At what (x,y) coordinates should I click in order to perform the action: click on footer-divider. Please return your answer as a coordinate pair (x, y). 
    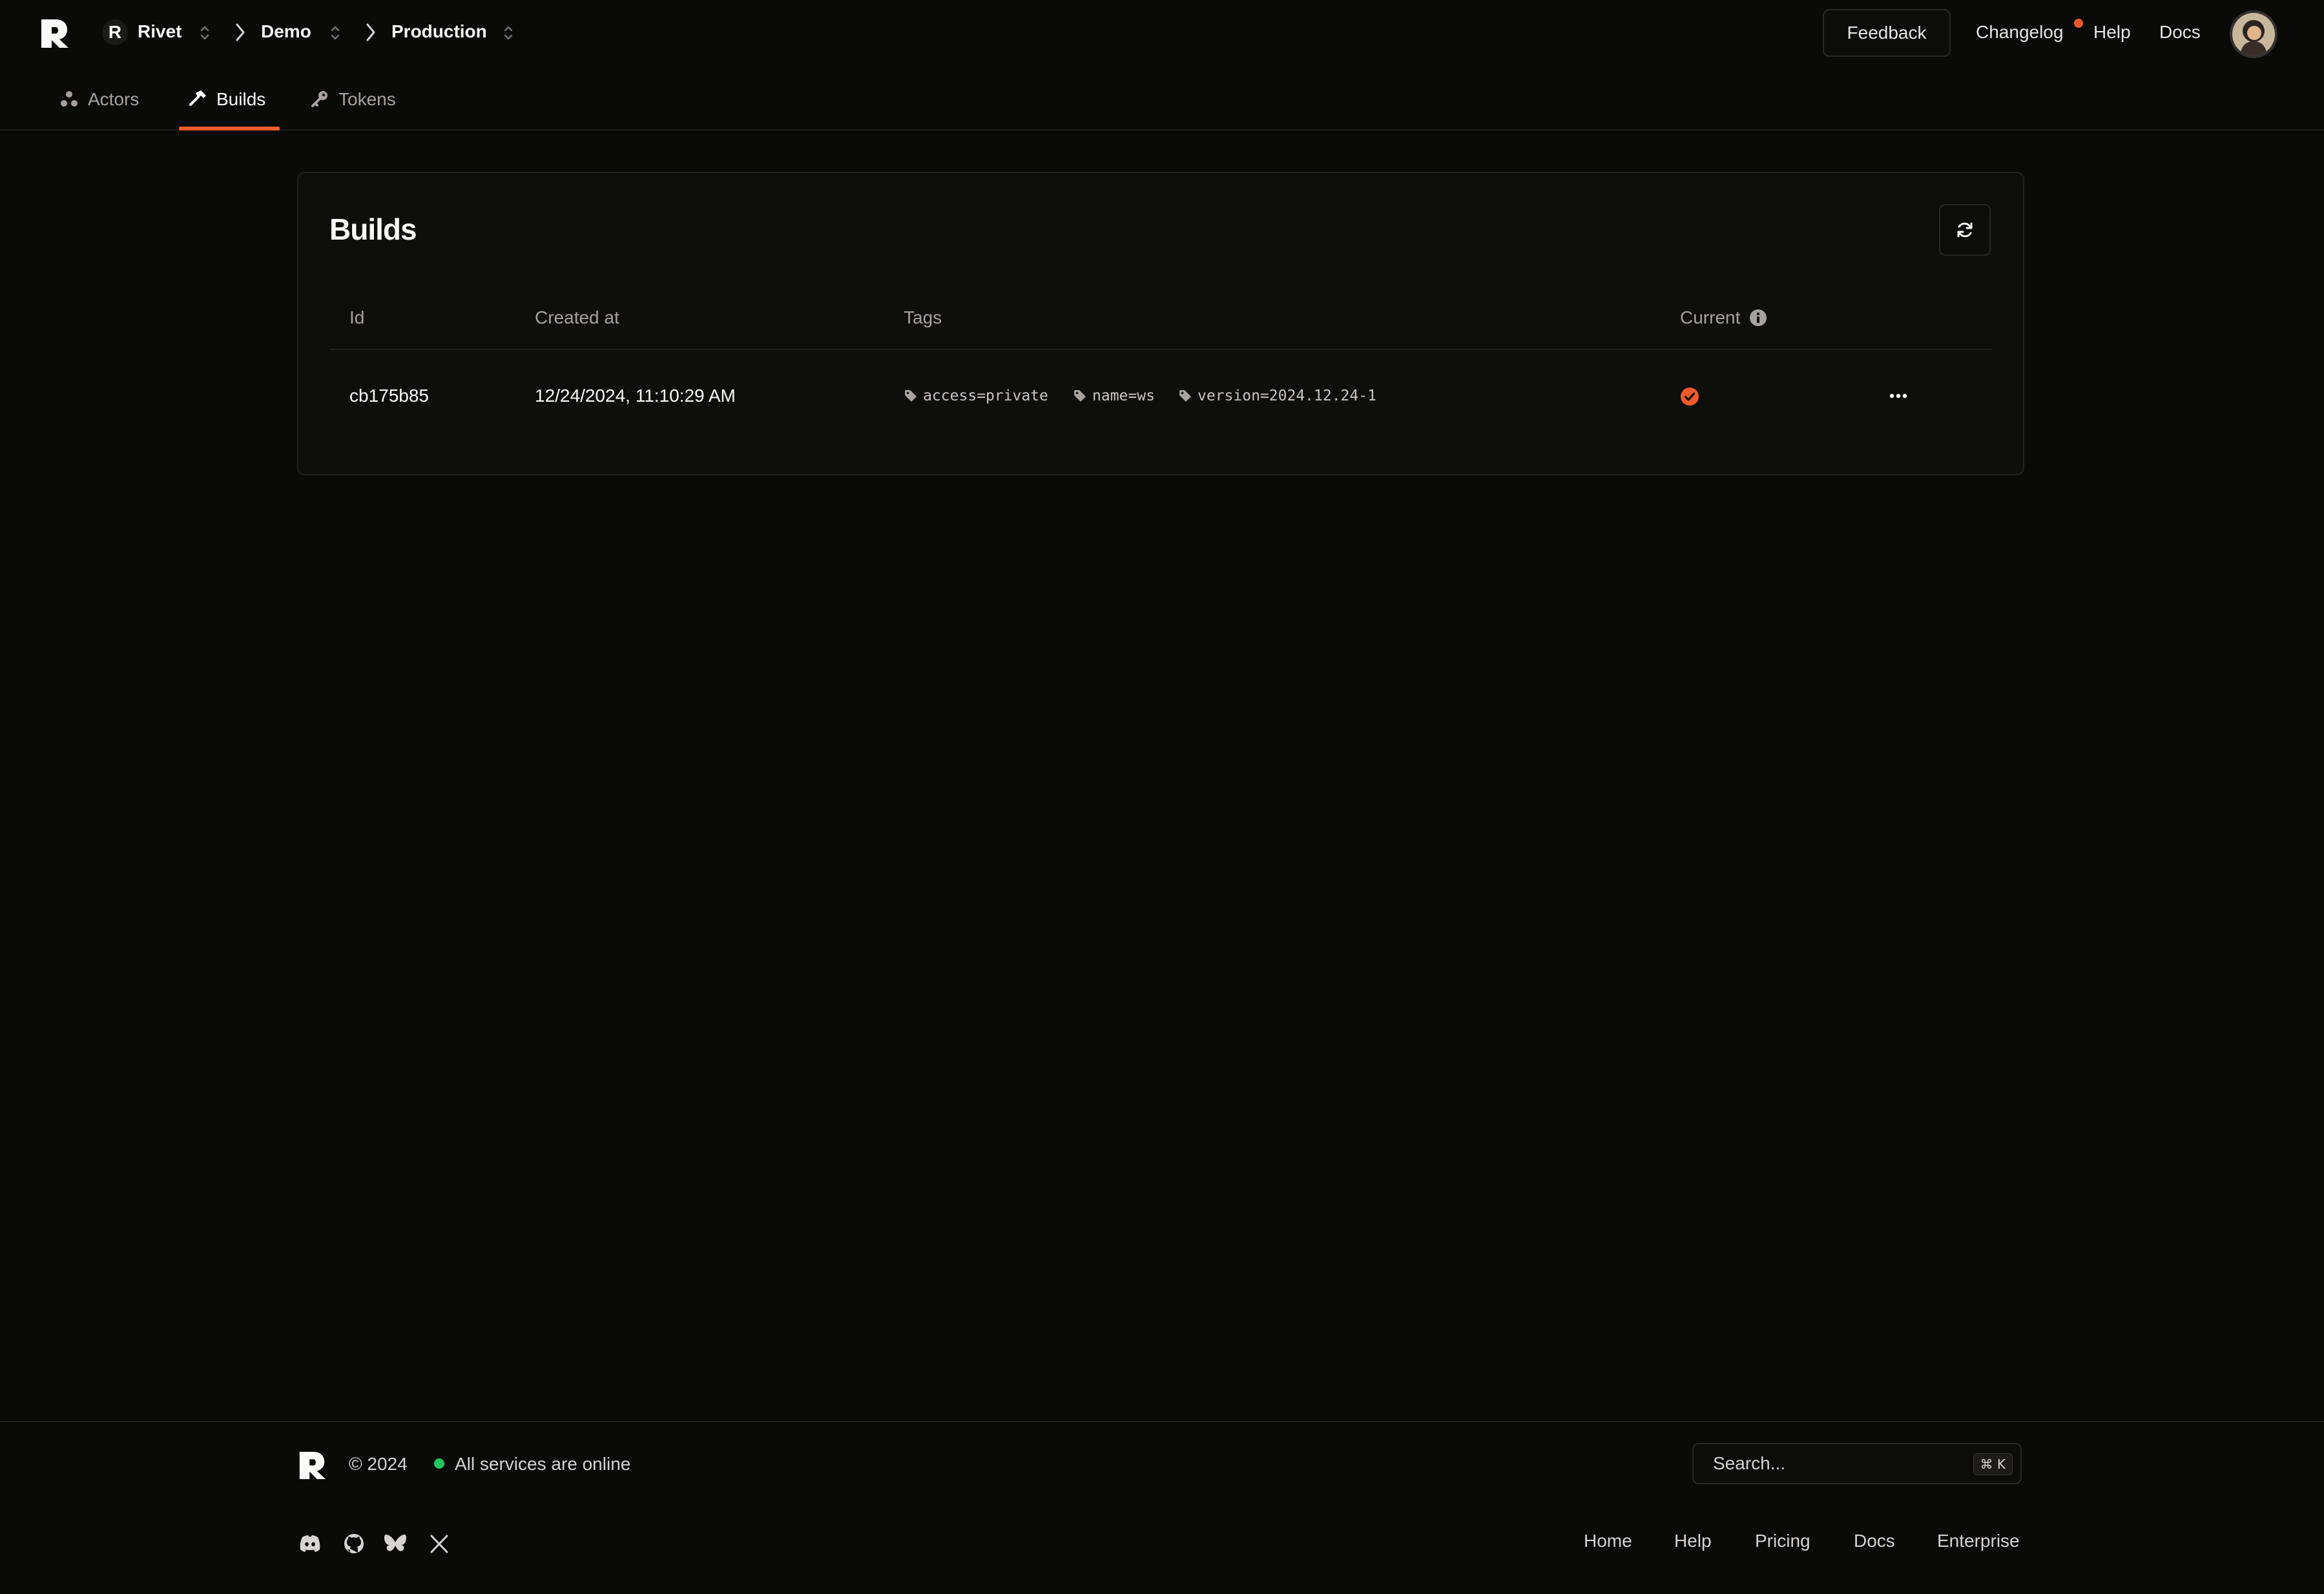
    Looking at the image, I should click on (1162, 1421).